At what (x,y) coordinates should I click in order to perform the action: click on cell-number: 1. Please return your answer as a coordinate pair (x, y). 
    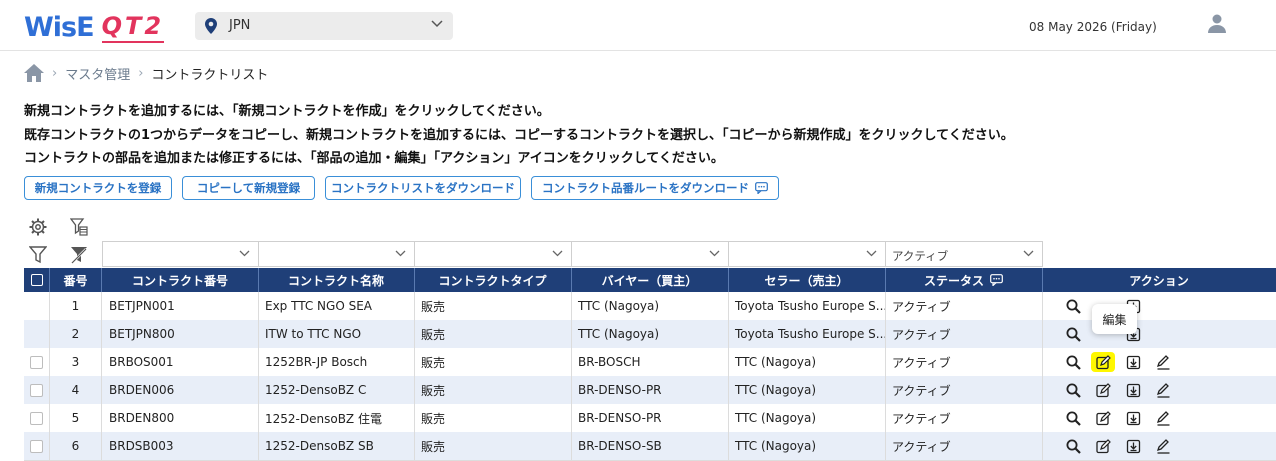
    Looking at the image, I should click on (76, 306).